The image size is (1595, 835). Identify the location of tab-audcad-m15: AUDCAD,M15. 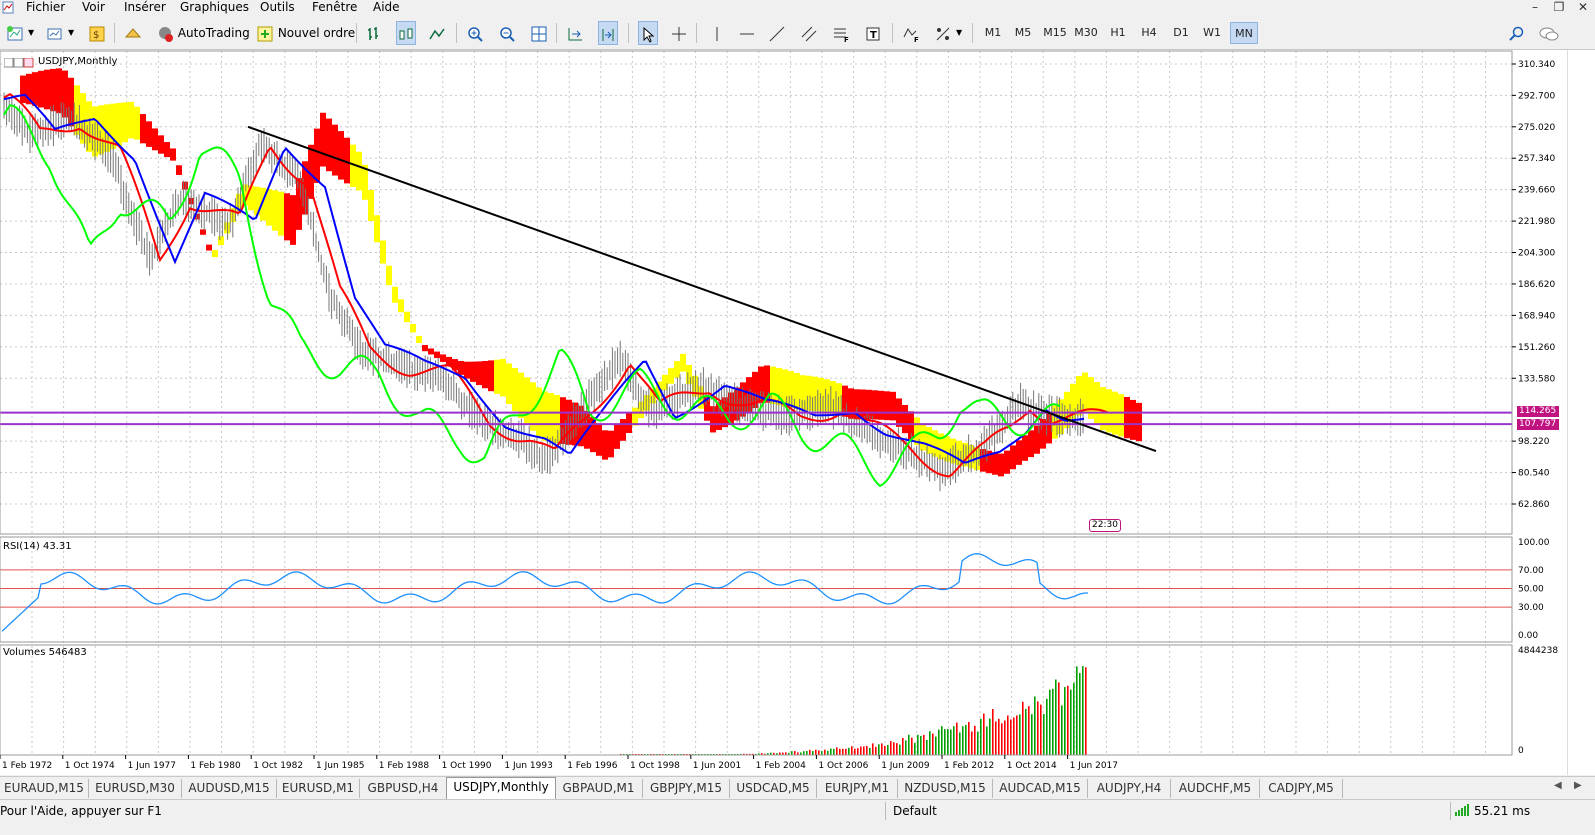
(1040, 788).